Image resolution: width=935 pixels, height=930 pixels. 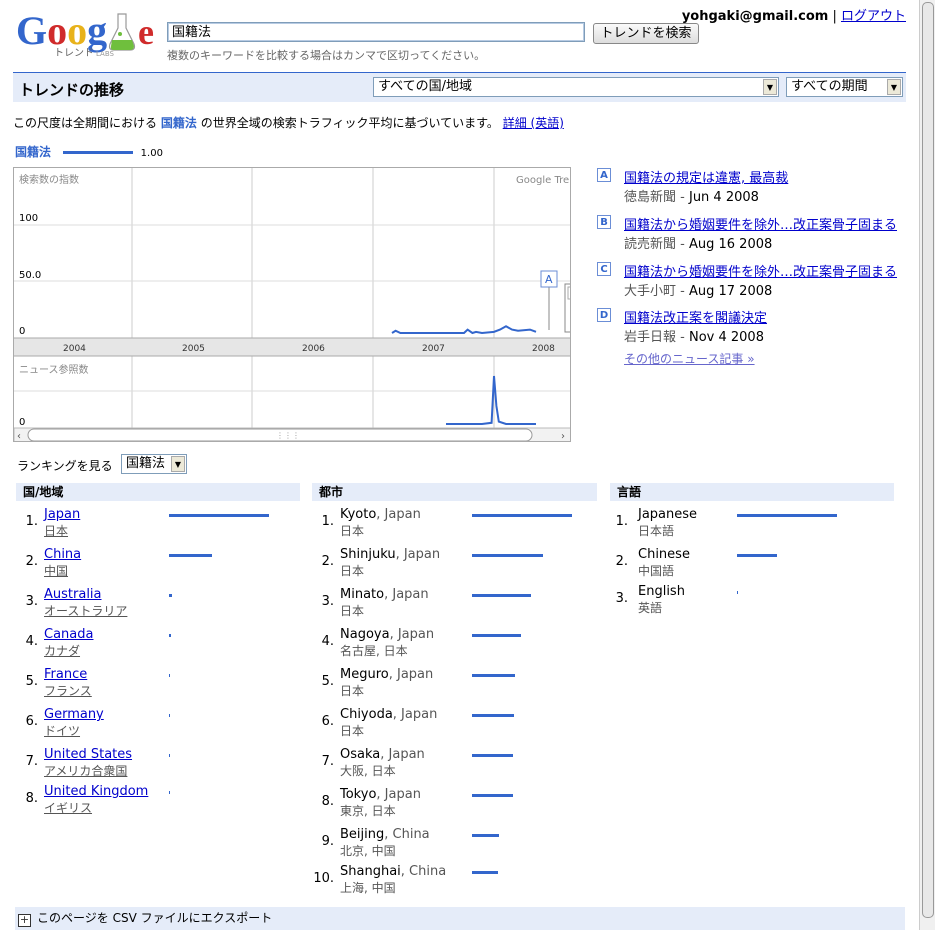 What do you see at coordinates (576, 87) in the screenshot?
I see `region-select: すべての国/地域 ▼` at bounding box center [576, 87].